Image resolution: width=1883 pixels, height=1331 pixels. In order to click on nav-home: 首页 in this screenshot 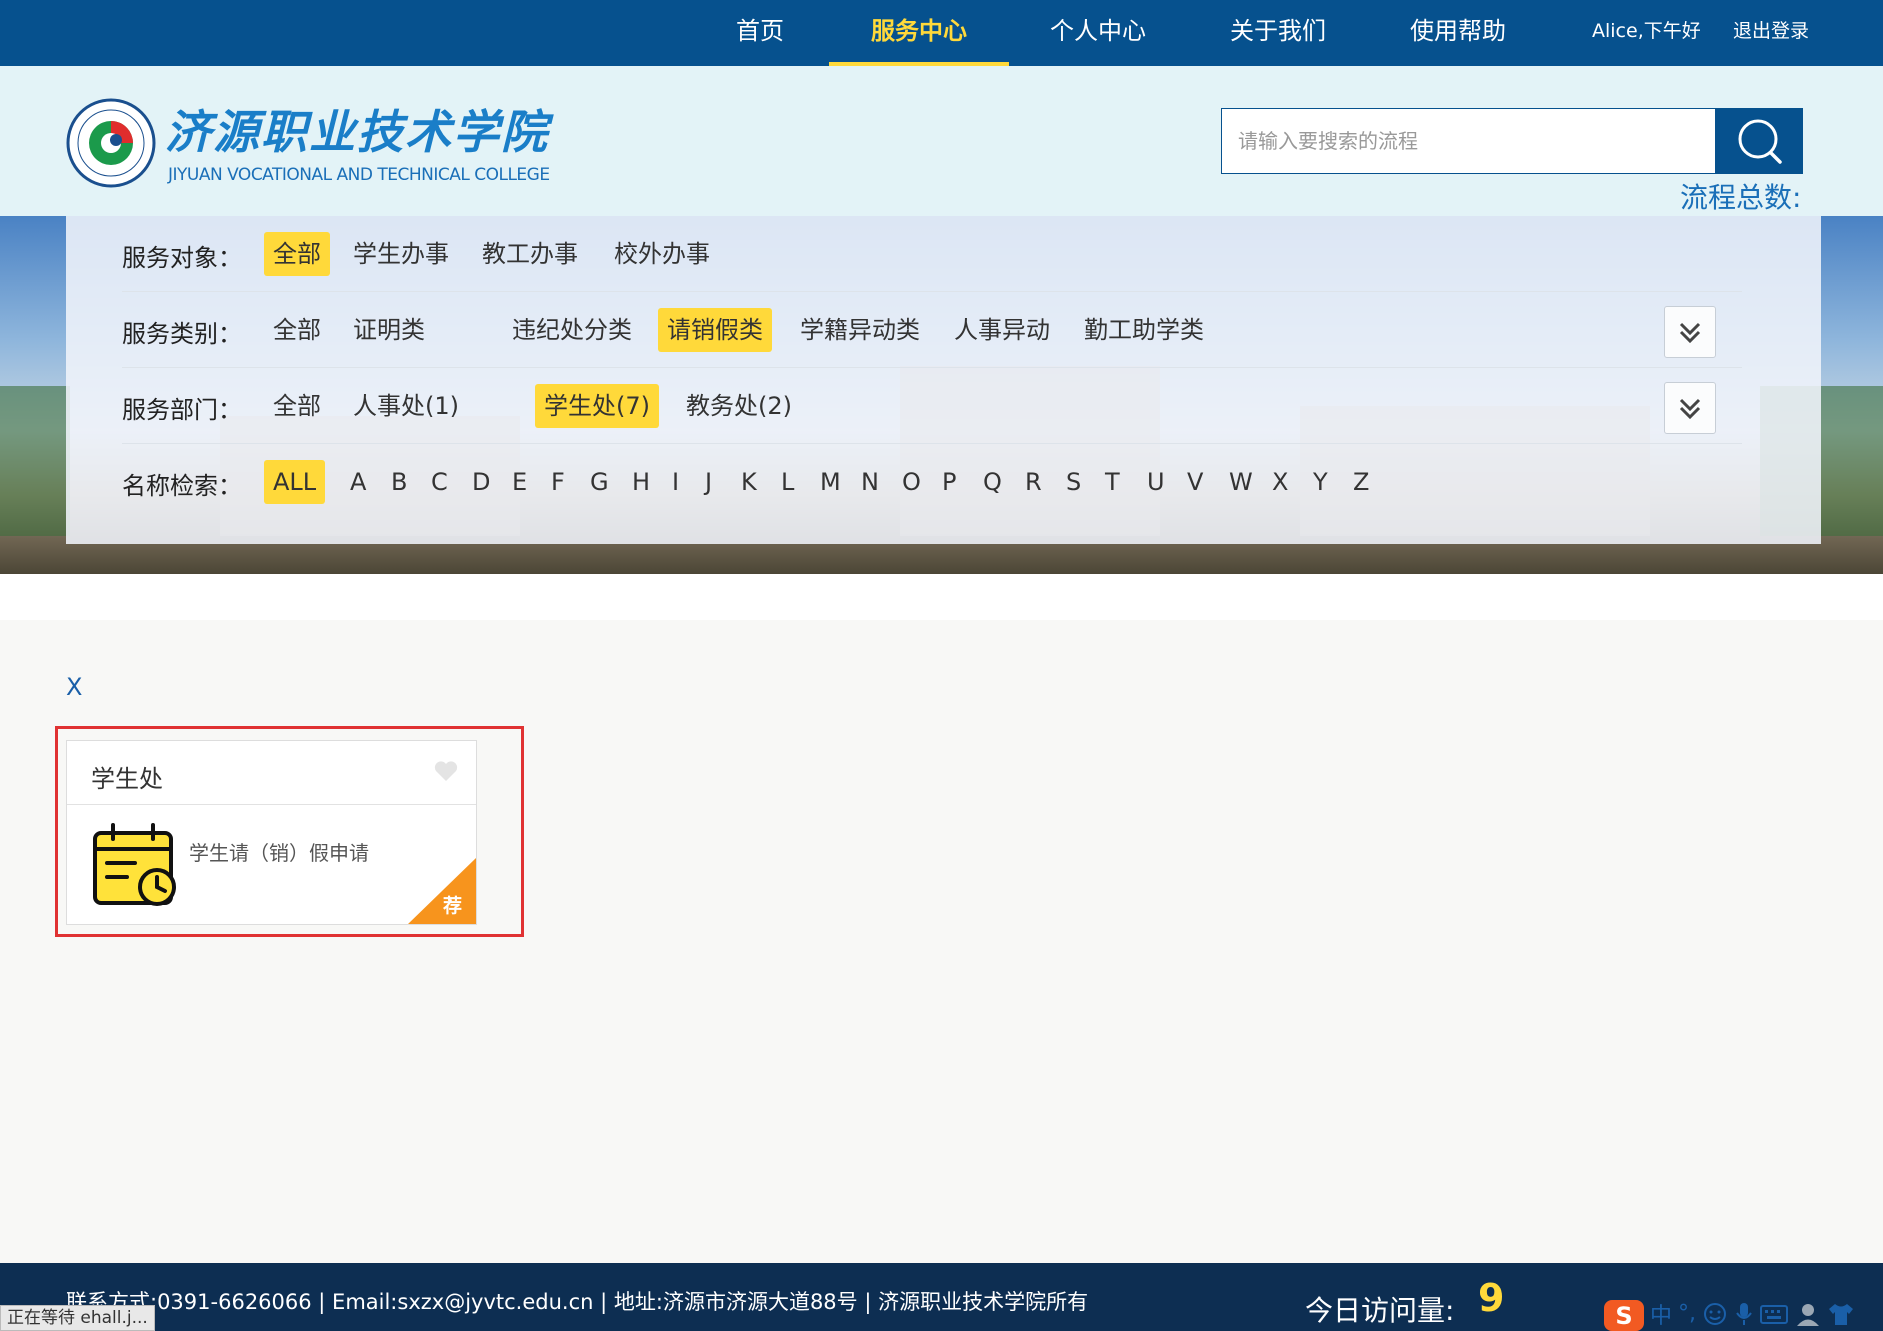, I will do `click(760, 33)`.